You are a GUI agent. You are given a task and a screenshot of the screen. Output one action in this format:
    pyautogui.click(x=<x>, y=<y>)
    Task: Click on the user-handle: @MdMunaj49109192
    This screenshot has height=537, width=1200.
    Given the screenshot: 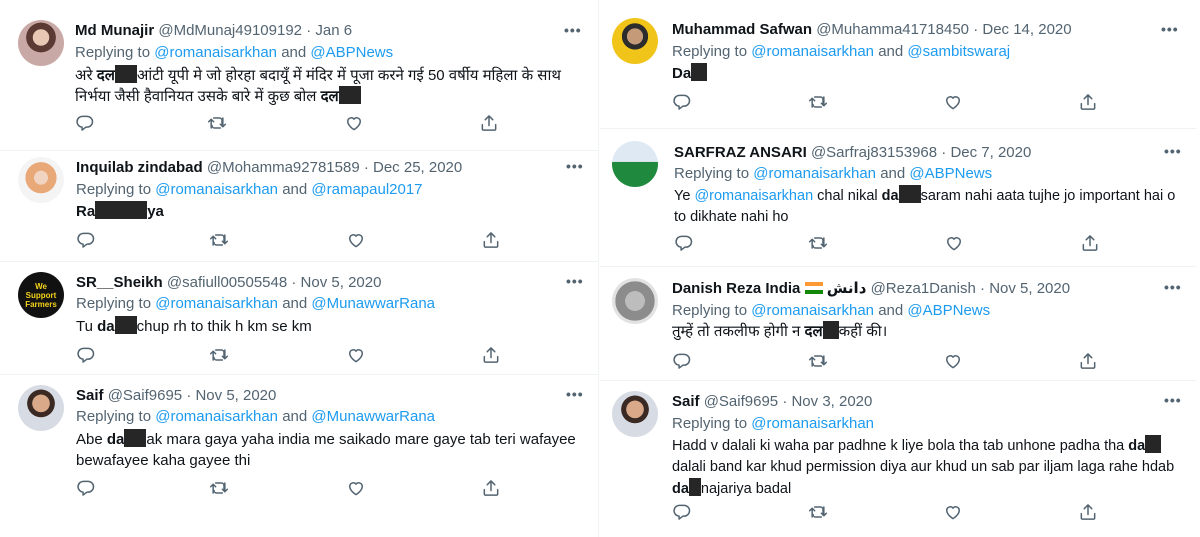 What is the action you would take?
    pyautogui.click(x=230, y=30)
    